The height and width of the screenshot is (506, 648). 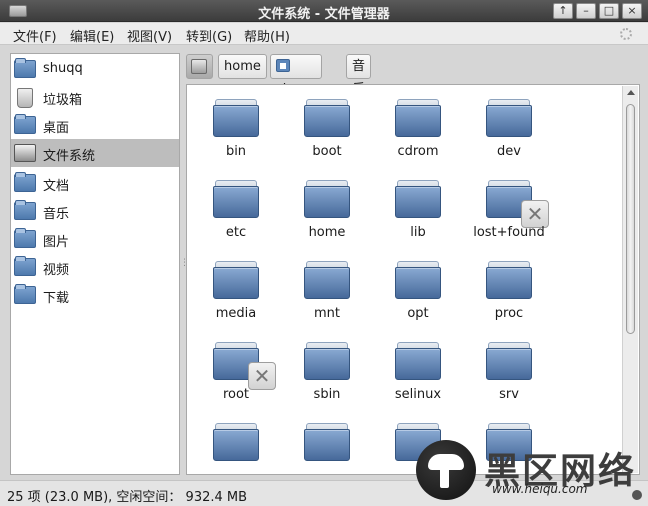 I want to click on folder-item: srv, so click(x=509, y=368).